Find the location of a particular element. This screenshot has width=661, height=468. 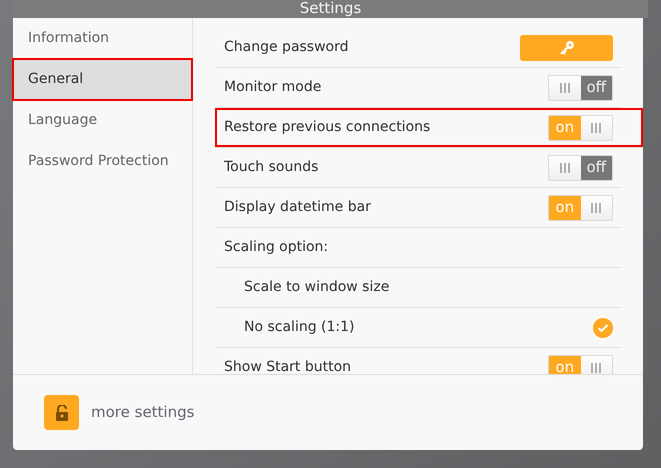

key-icon is located at coordinates (566, 48).